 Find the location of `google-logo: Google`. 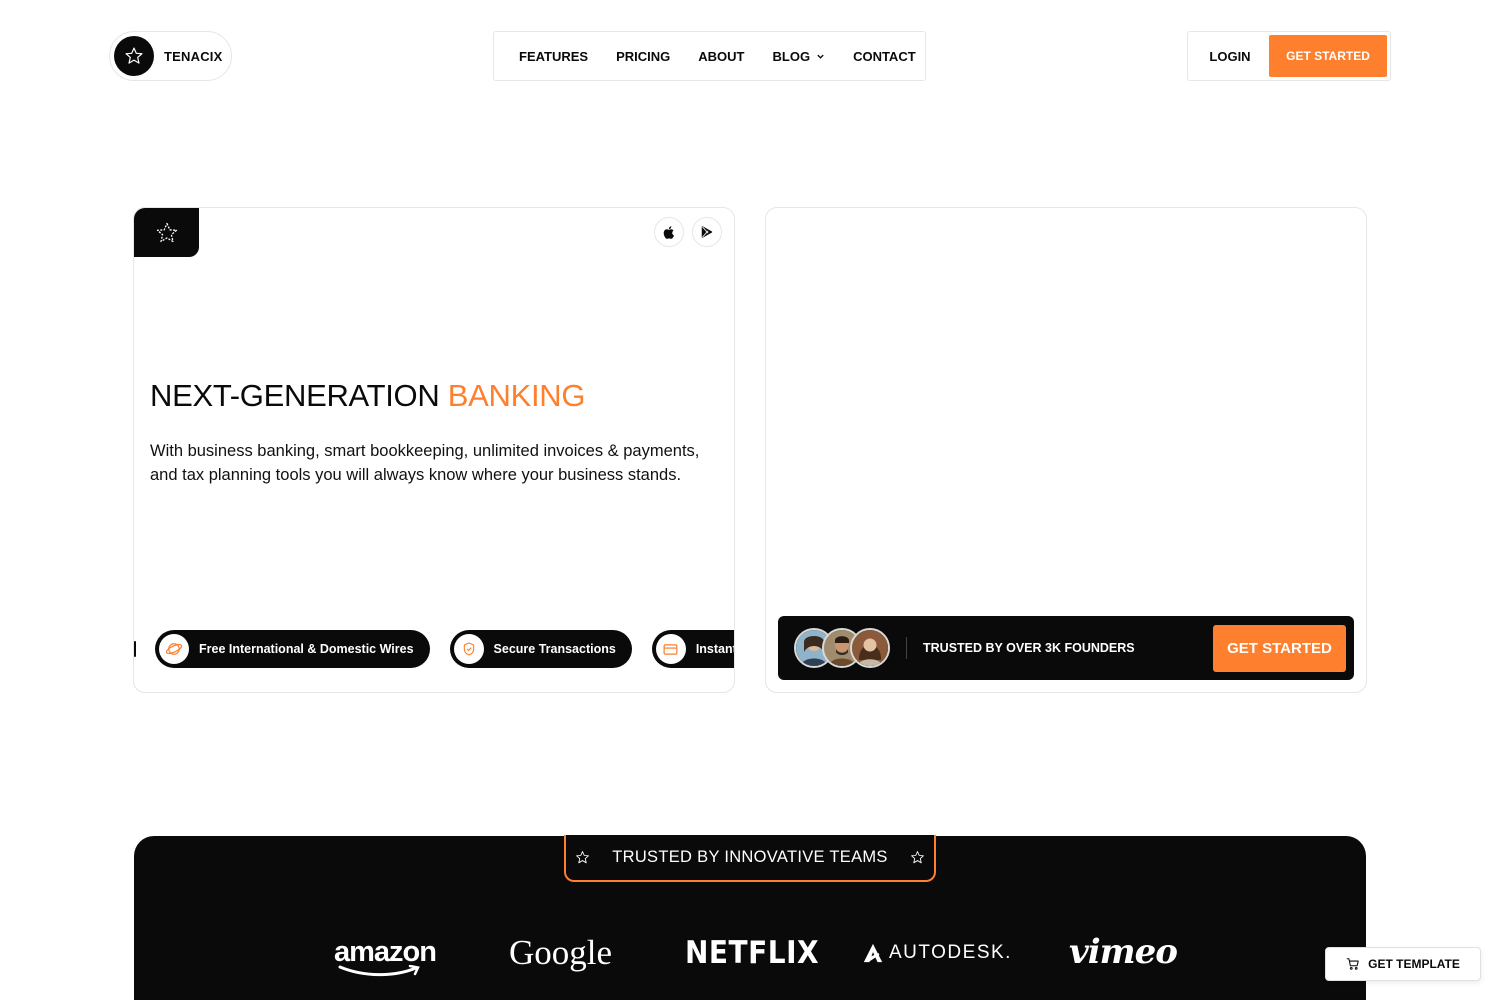

google-logo: Google is located at coordinates (561, 952).